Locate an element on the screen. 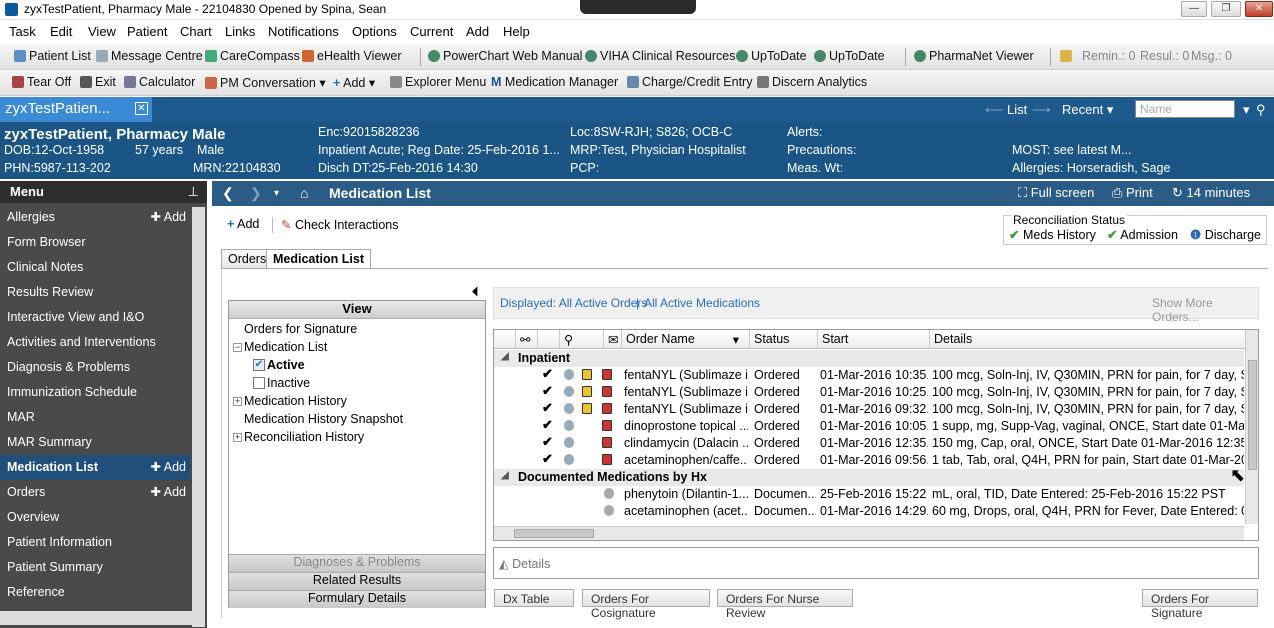 The height and width of the screenshot is (628, 1274). nav-reference: Reference is located at coordinates (95, 592).